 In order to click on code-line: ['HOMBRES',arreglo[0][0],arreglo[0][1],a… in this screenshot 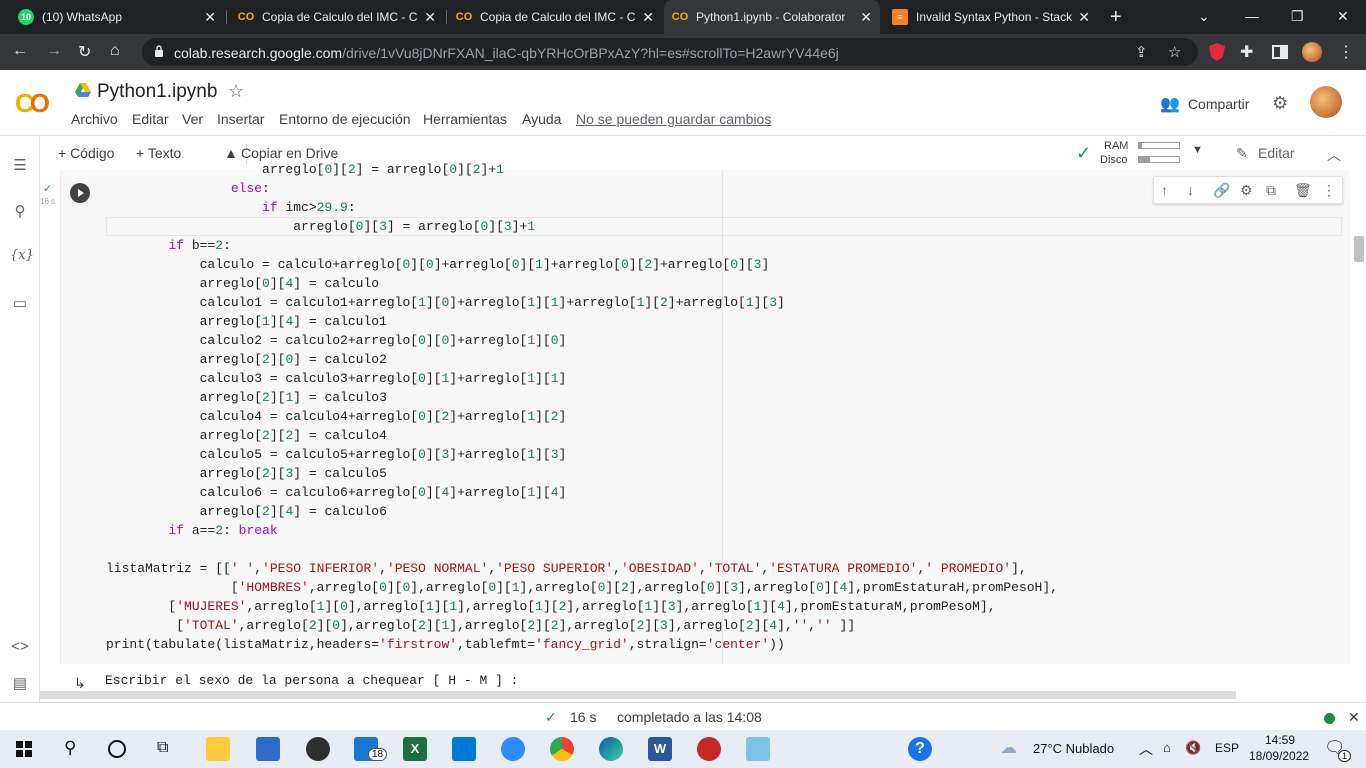, I will do `click(724, 587)`.